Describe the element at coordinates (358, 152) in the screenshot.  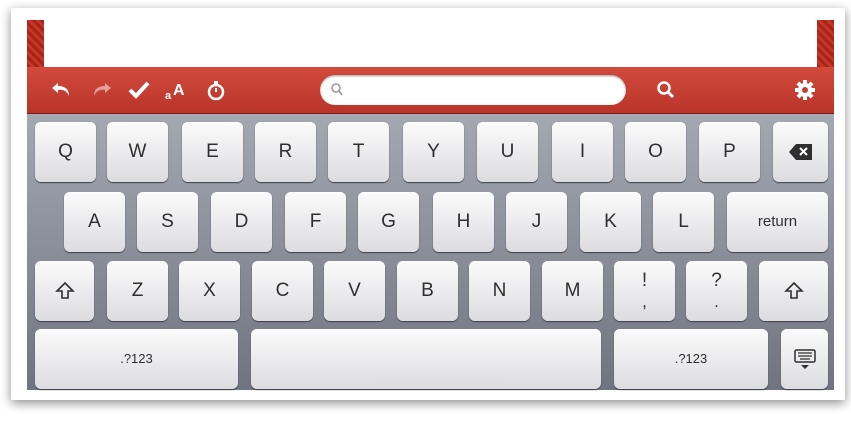
I see `key-t: T` at that location.